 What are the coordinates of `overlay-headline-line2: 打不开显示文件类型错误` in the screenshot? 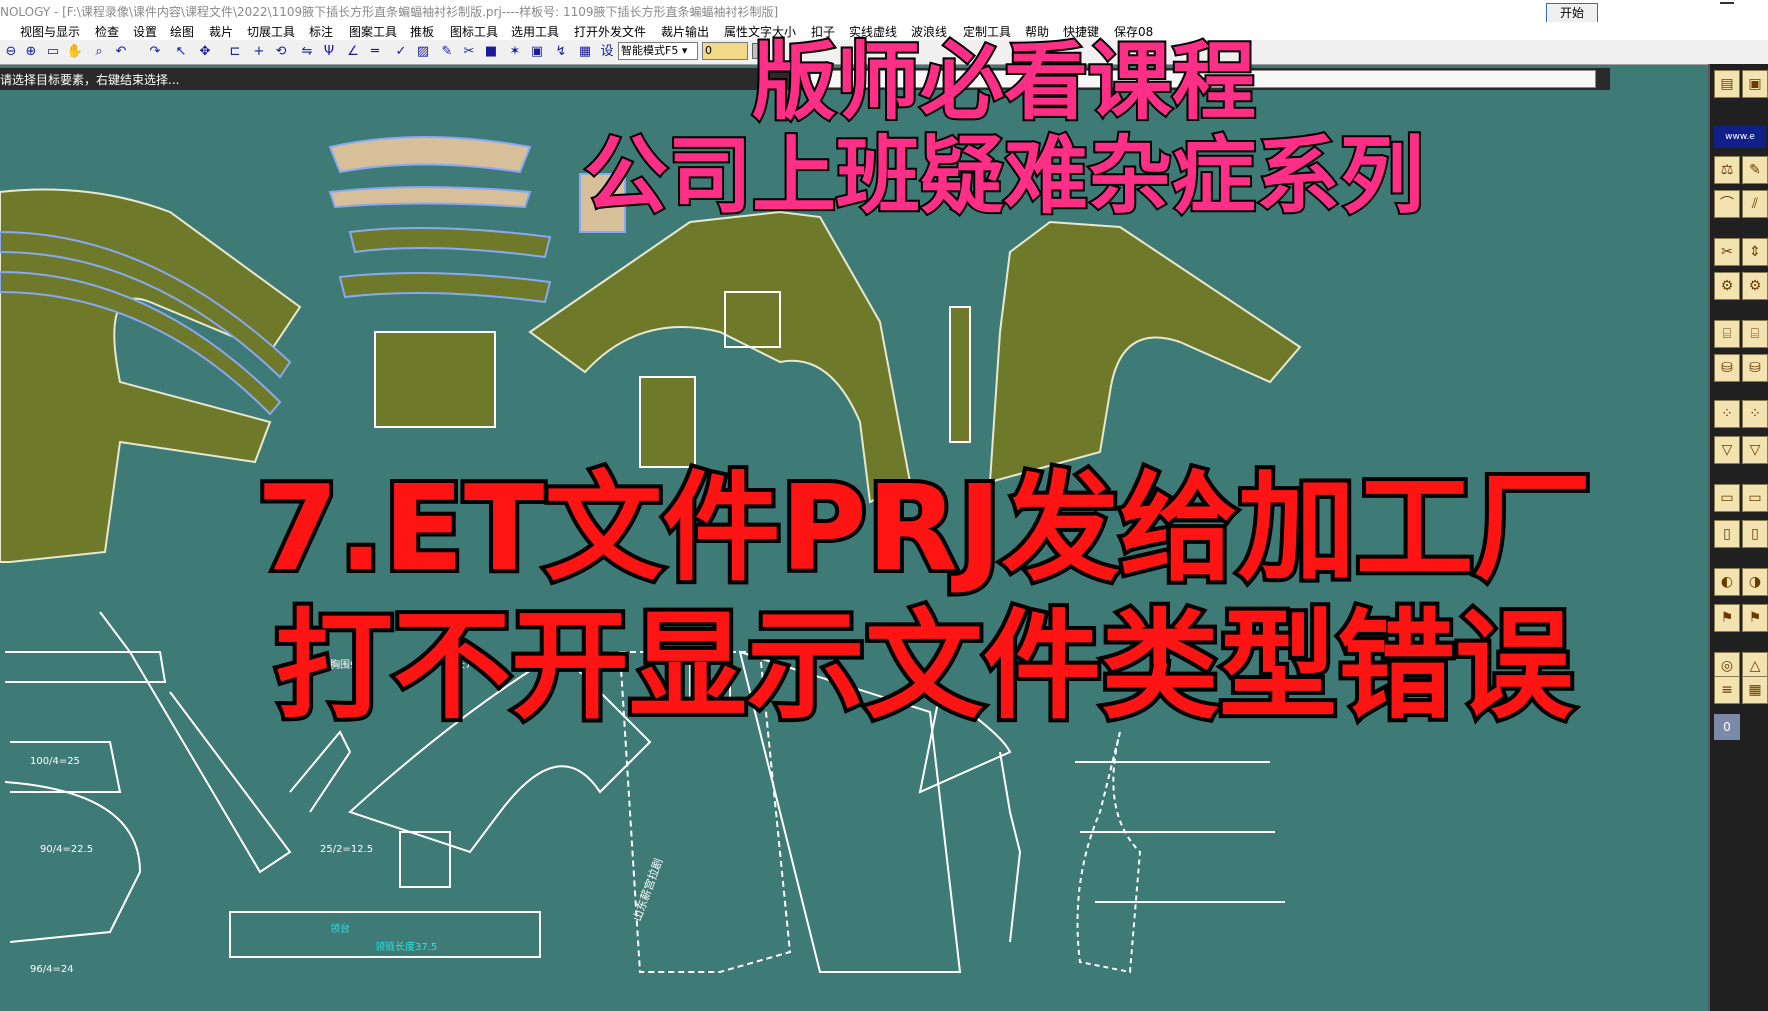 It's located at (924, 666).